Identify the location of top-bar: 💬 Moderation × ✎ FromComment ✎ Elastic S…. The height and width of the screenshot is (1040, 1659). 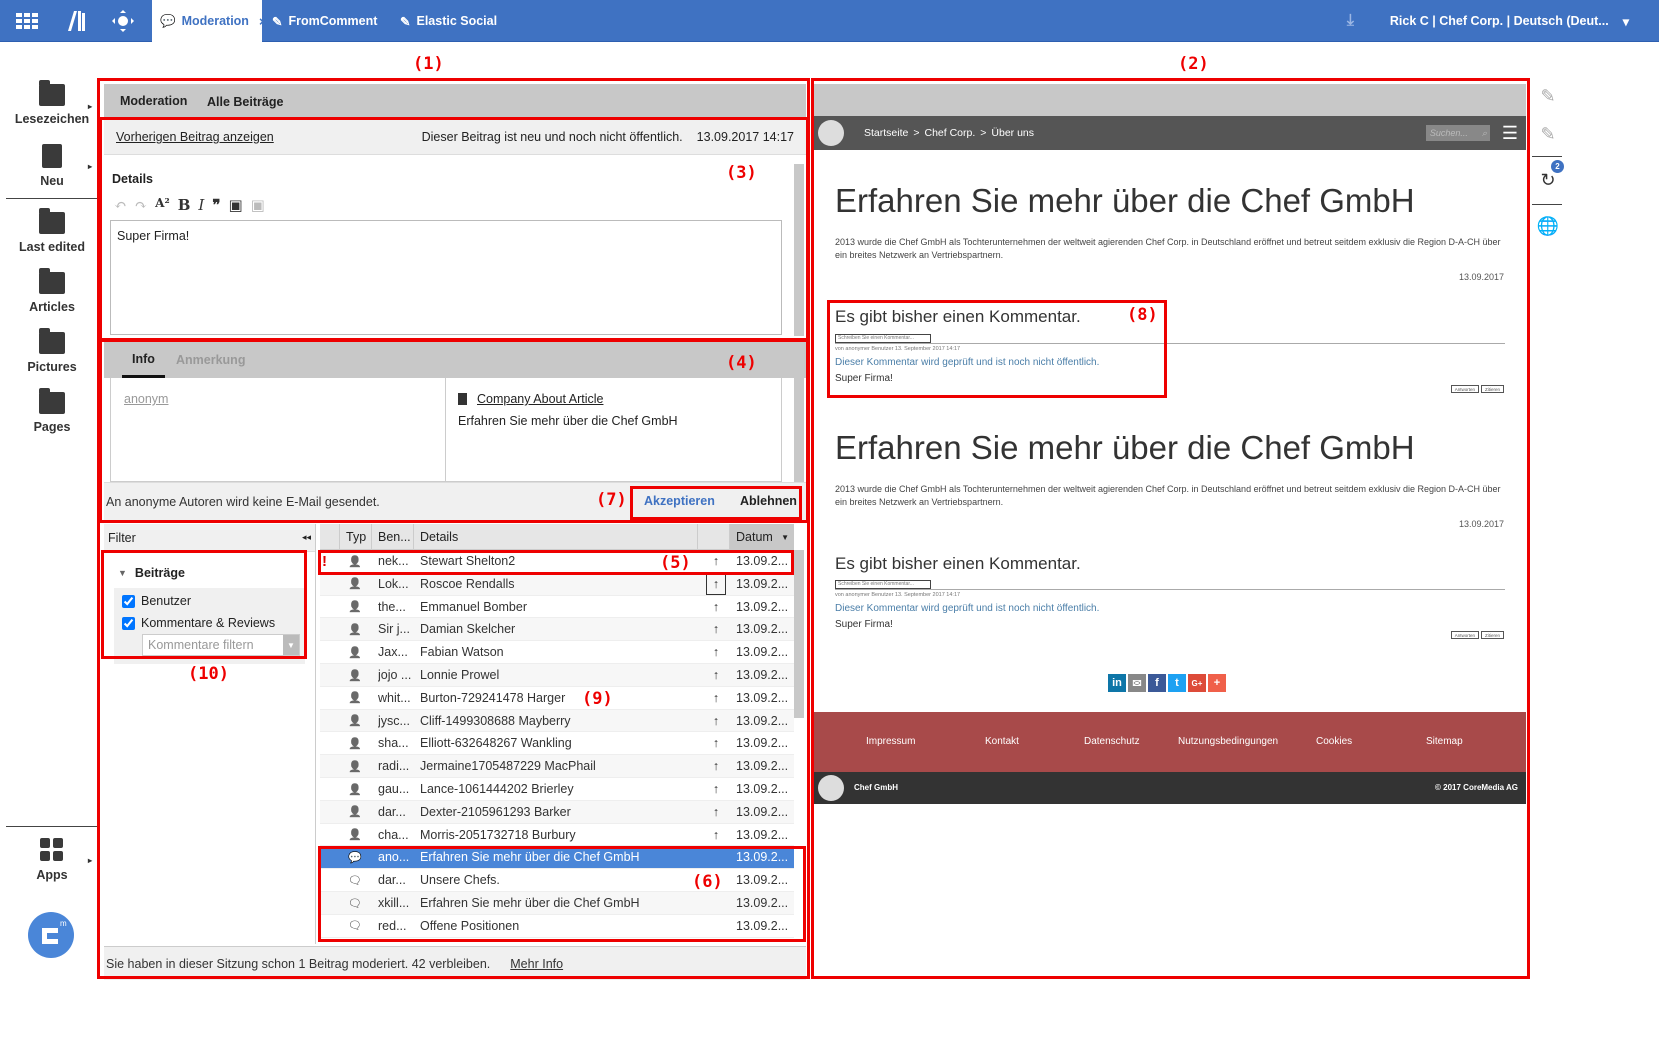
(829, 21).